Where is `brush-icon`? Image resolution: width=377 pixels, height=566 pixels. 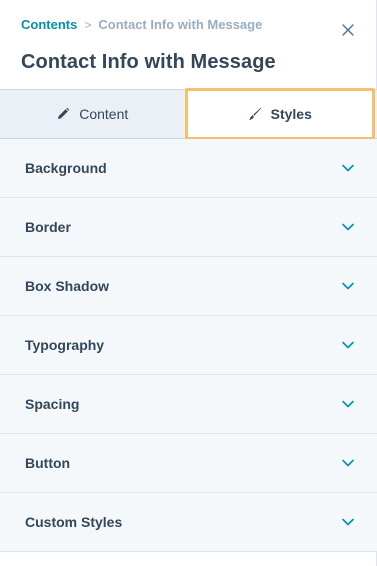
brush-icon is located at coordinates (255, 114).